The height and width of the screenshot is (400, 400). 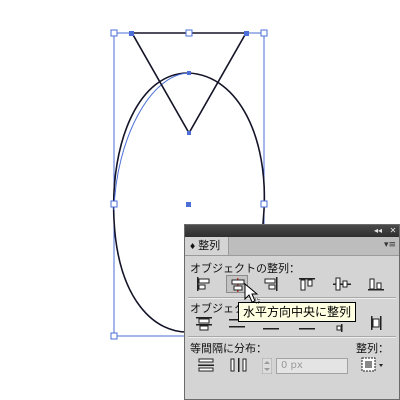 What do you see at coordinates (372, 348) in the screenshot?
I see `align-to-label: 整列：` at bounding box center [372, 348].